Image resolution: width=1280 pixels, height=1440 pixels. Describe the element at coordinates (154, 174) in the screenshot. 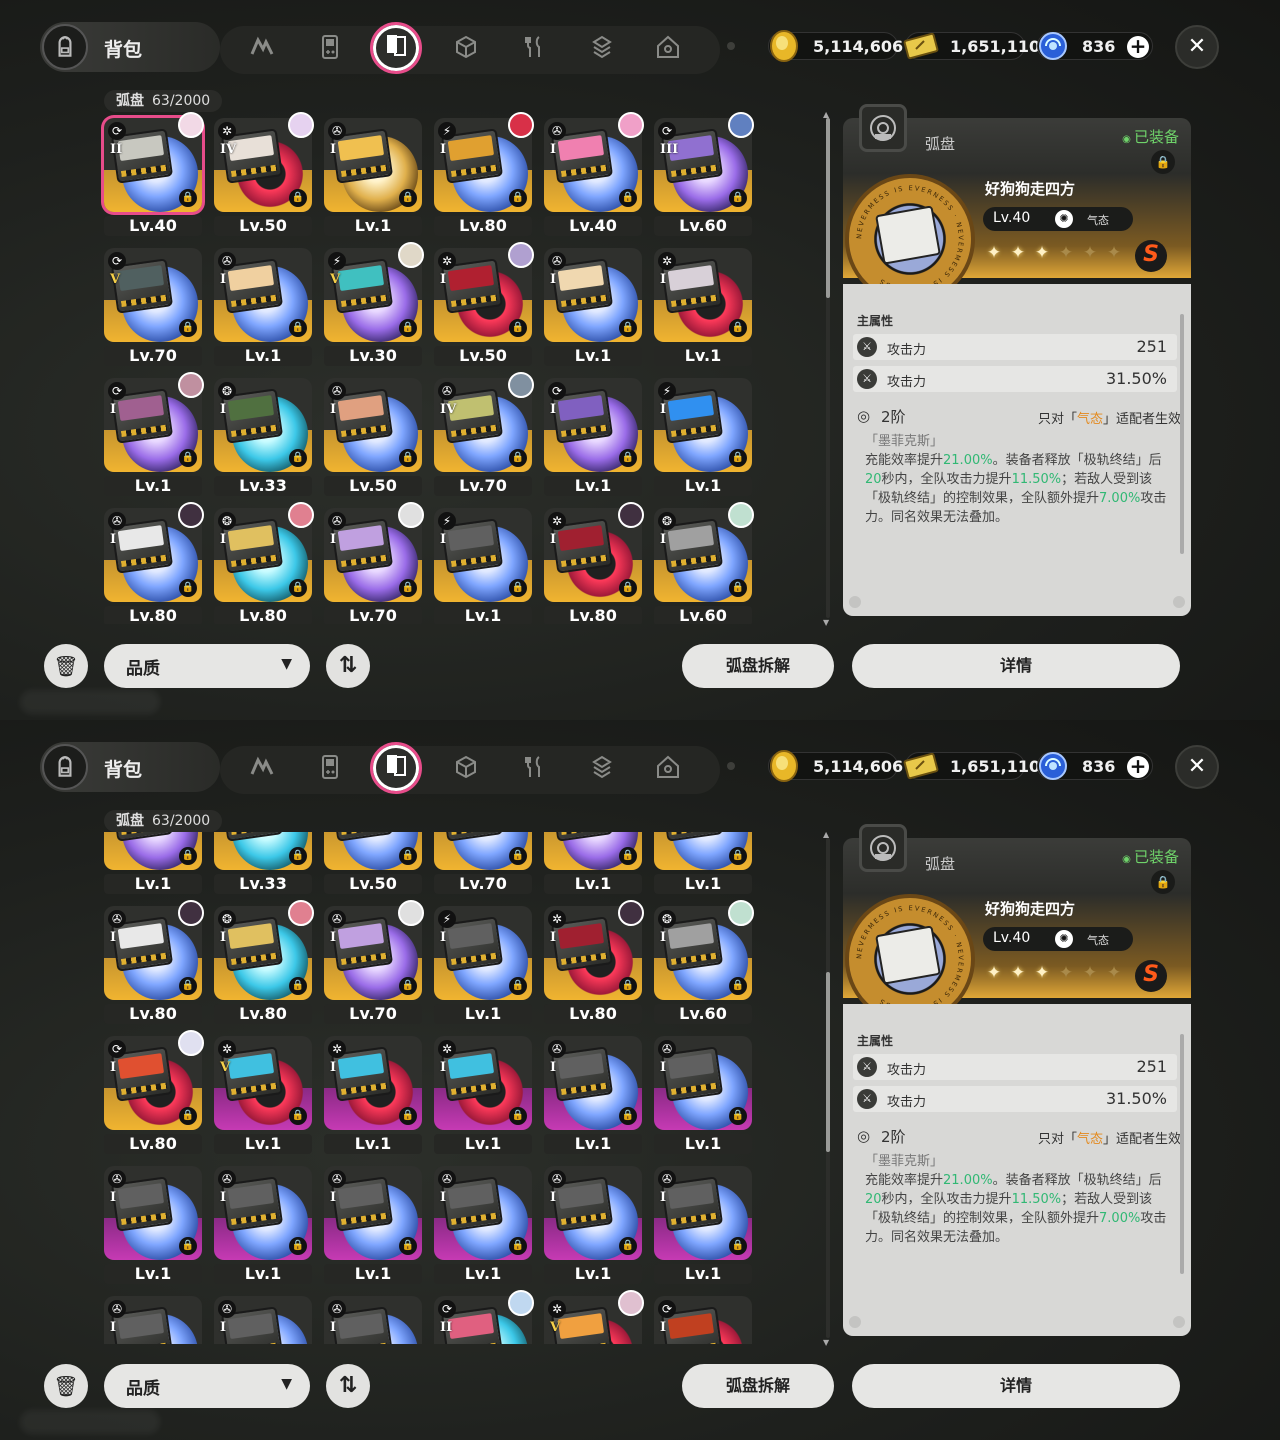

I see `disc-item: ⟳ II 🔒 Lv.40` at that location.